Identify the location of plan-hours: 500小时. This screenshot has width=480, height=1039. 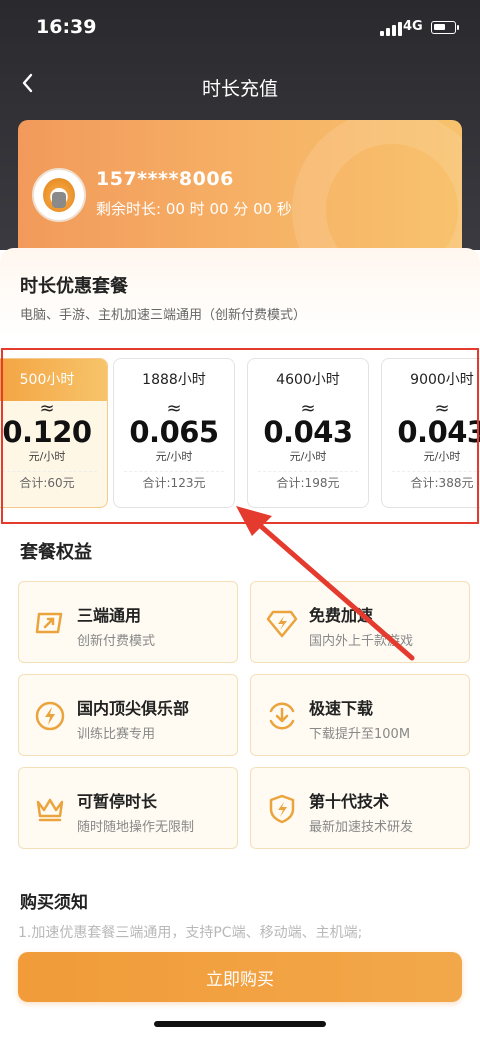
(53, 380).